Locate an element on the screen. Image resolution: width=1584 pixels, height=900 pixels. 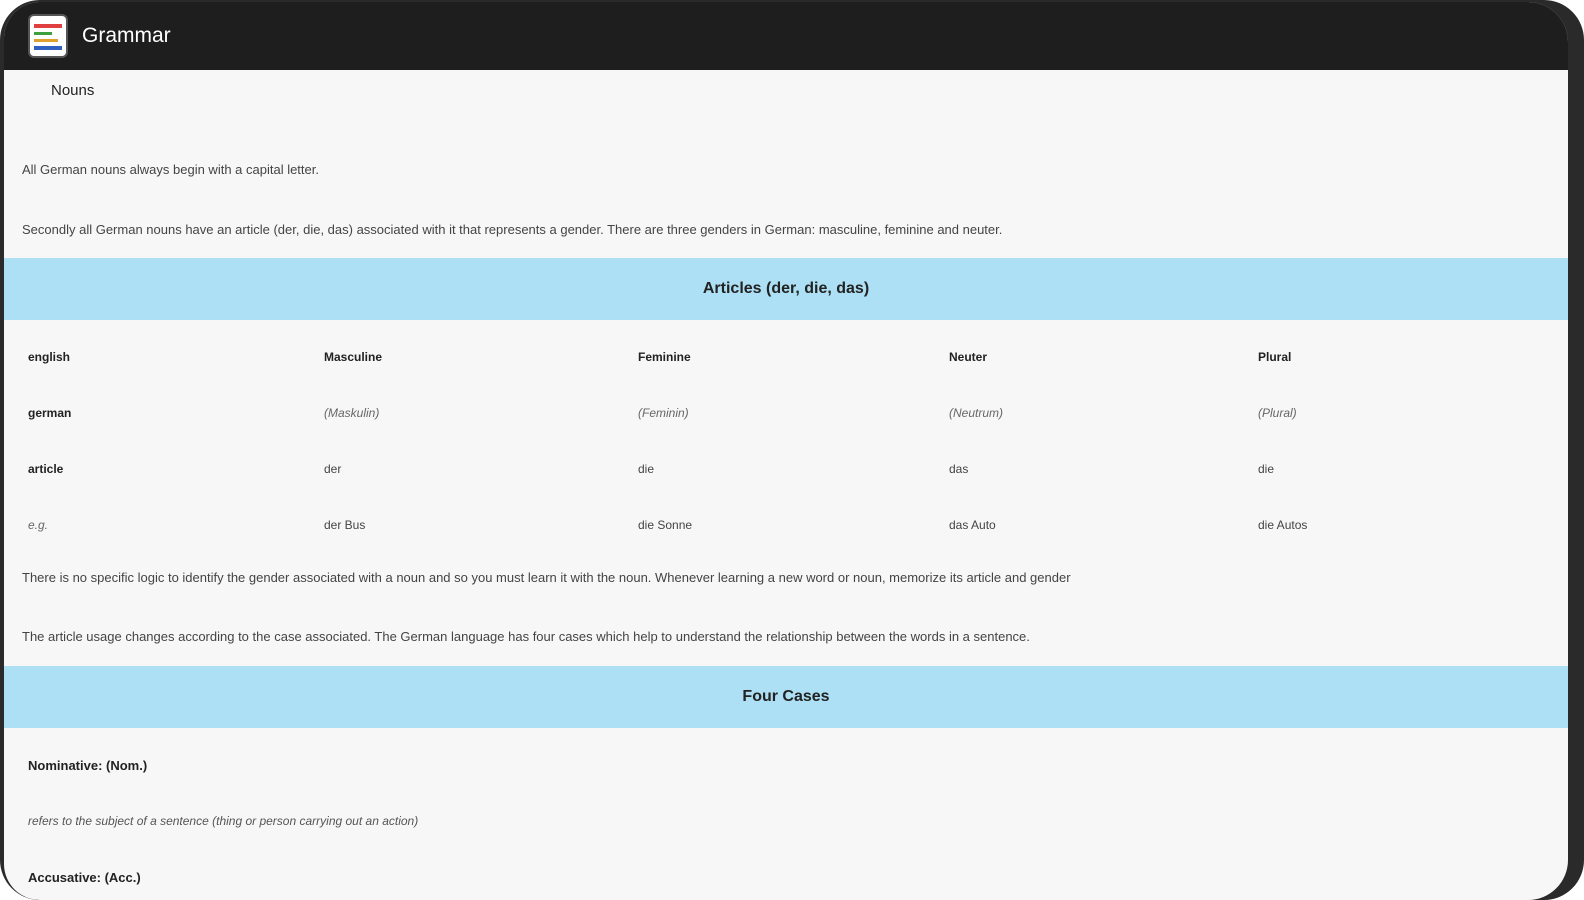
table-row-label: article is located at coordinates (46, 469).